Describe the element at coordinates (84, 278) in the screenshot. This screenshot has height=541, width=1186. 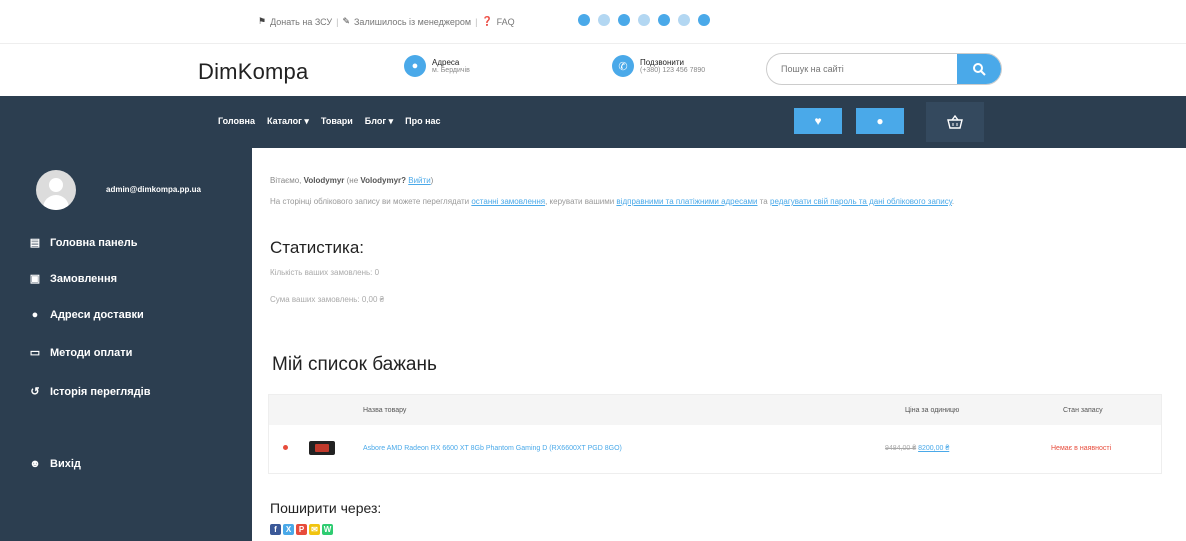
I see `sidebar-item-label: Замовлення` at that location.